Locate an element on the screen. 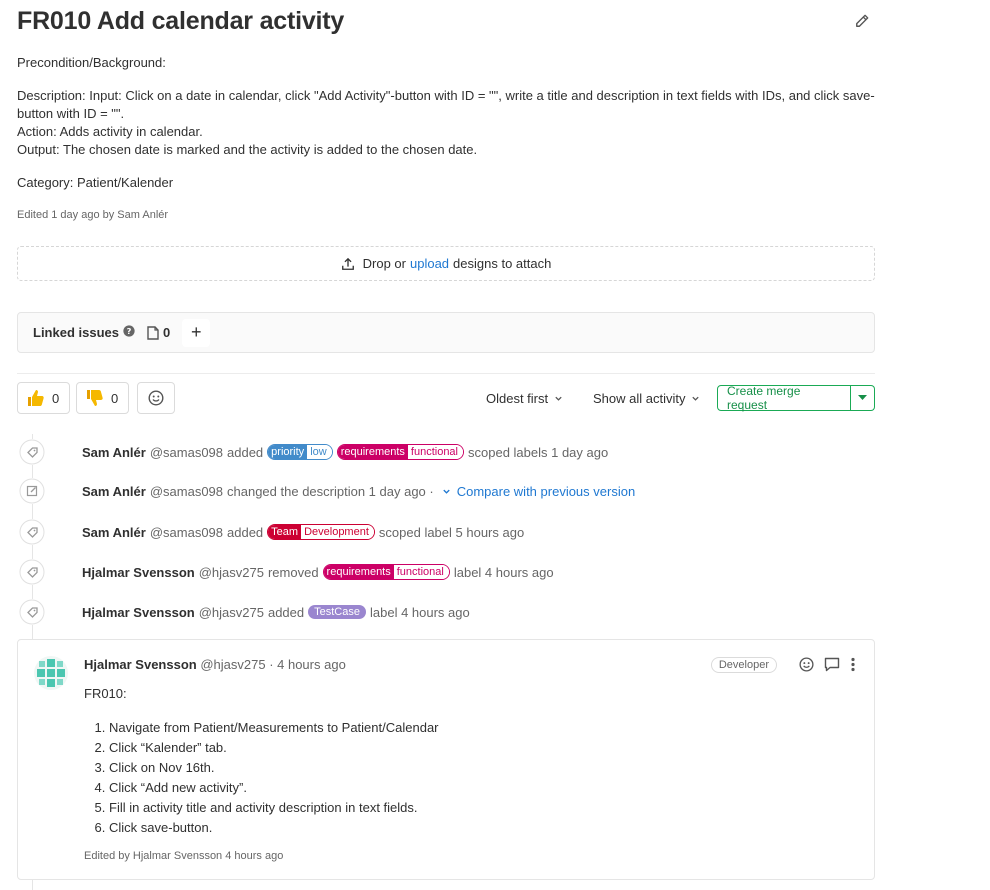 Image resolution: width=990 pixels, height=890 pixels. comment-actions is located at coordinates (827, 664).